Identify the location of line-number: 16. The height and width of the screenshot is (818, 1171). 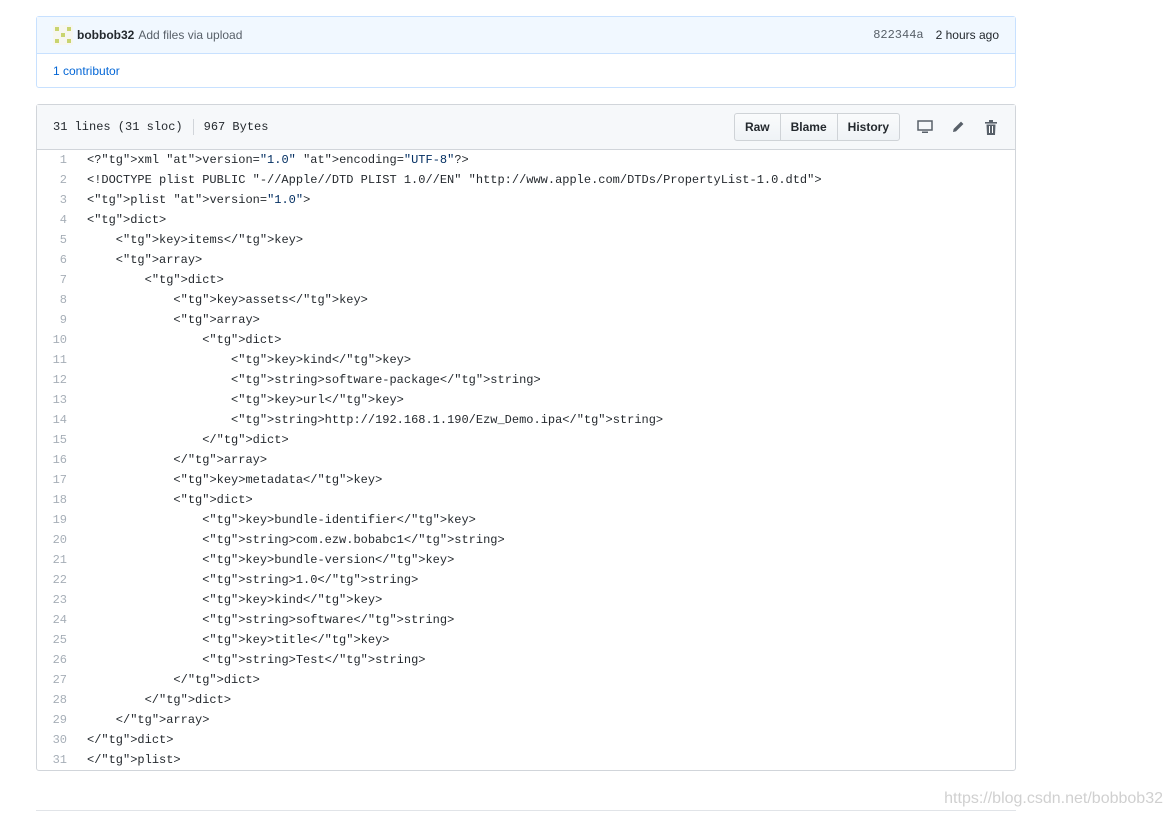
(57, 460).